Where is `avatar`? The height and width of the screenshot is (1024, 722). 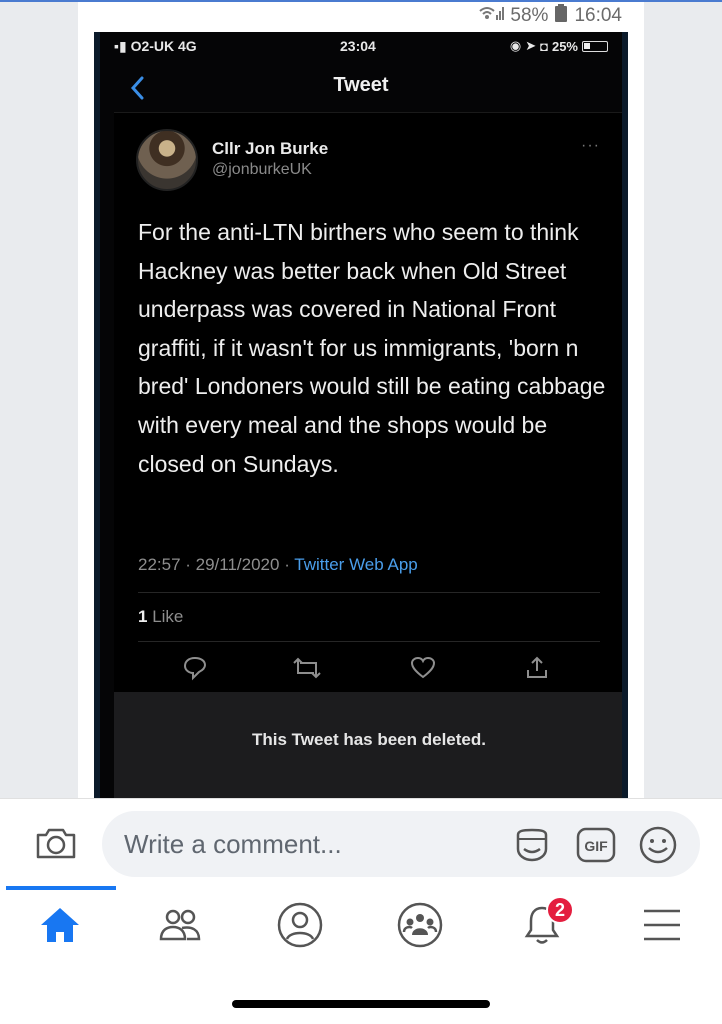 avatar is located at coordinates (167, 160).